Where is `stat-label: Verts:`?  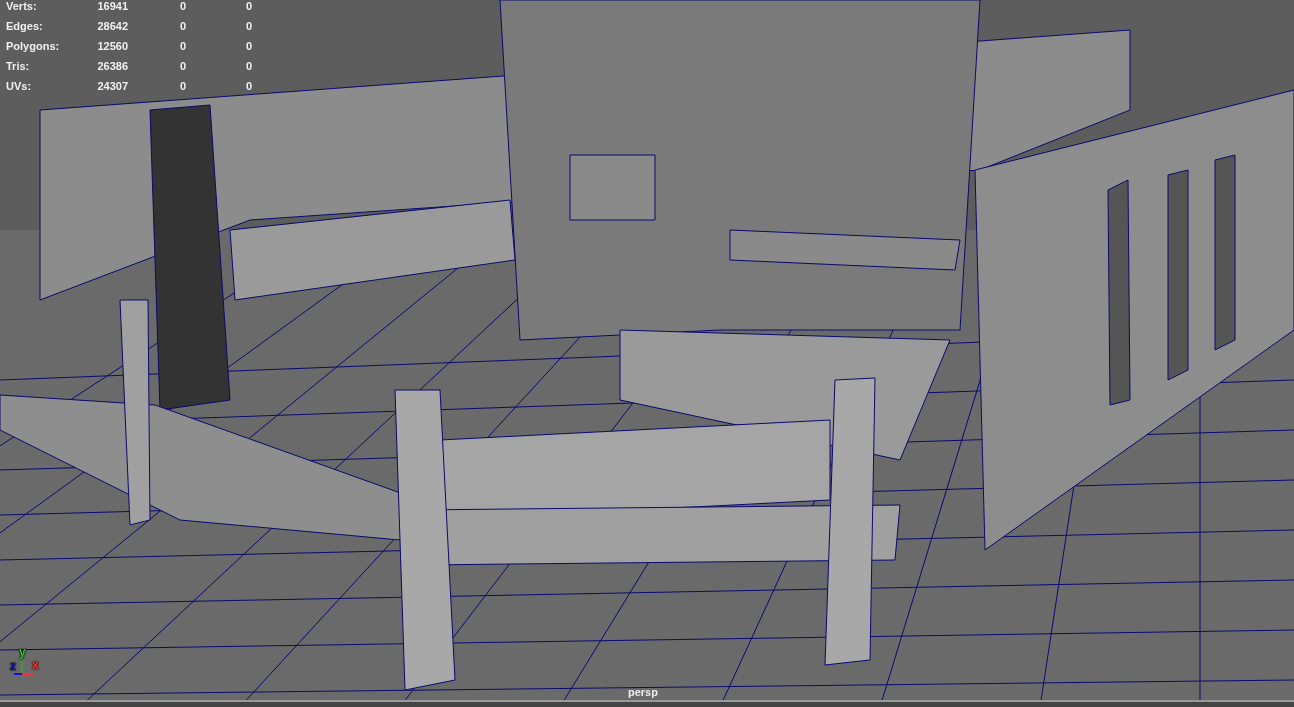
stat-label: Verts: is located at coordinates (22, 7).